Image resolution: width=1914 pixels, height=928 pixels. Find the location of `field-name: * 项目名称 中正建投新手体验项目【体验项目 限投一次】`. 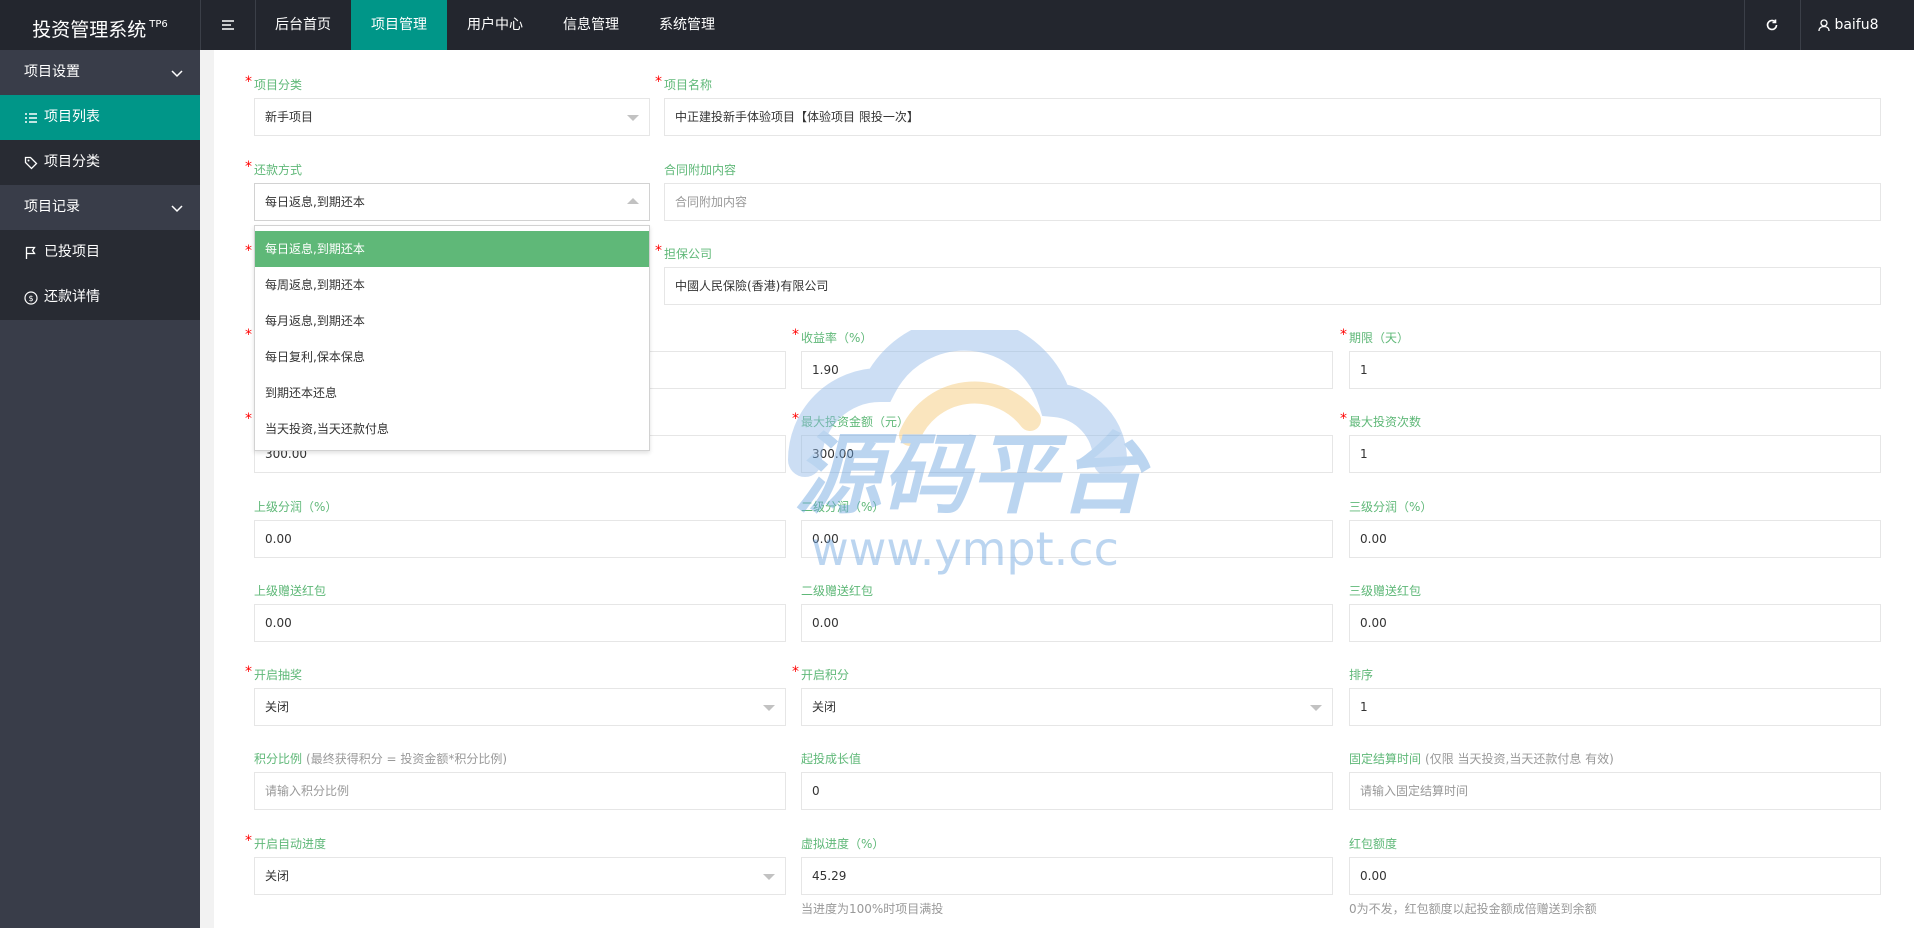

field-name: * 项目名称 中正建投新手体验项目【体验项目 限投一次】 is located at coordinates (1268, 105).